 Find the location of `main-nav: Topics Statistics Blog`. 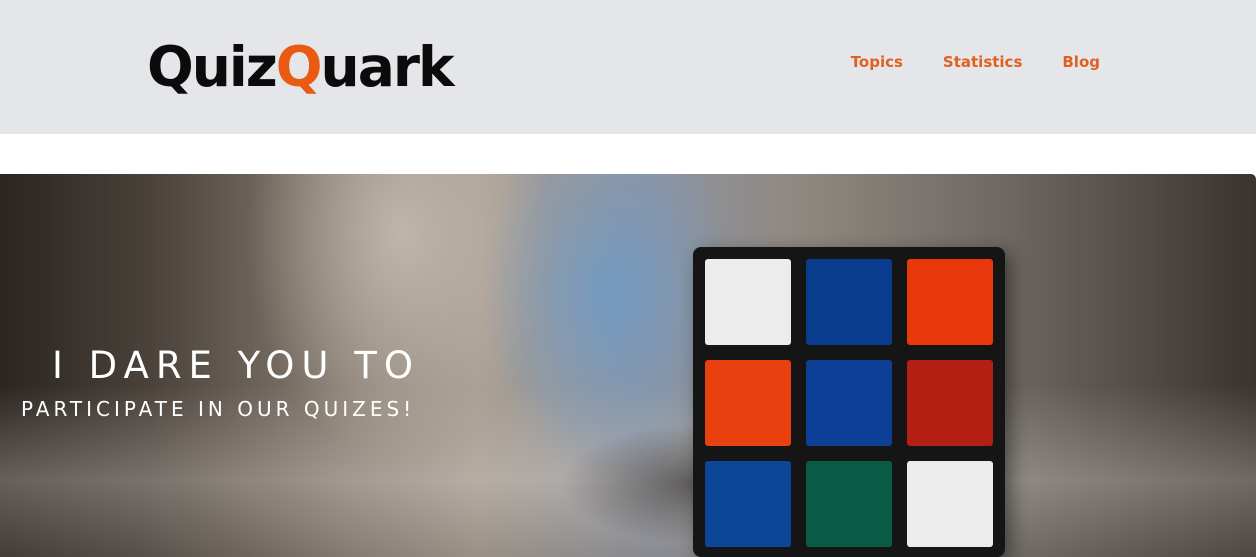

main-nav: Topics Statistics Blog is located at coordinates (975, 62).